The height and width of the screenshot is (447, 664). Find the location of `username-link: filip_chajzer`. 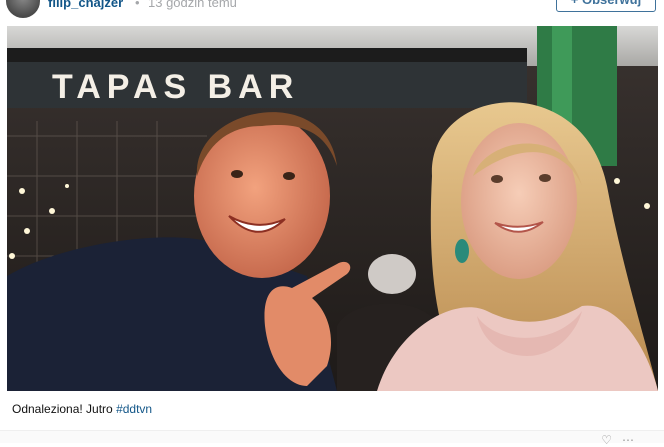

username-link: filip_chajzer is located at coordinates (85, 5).